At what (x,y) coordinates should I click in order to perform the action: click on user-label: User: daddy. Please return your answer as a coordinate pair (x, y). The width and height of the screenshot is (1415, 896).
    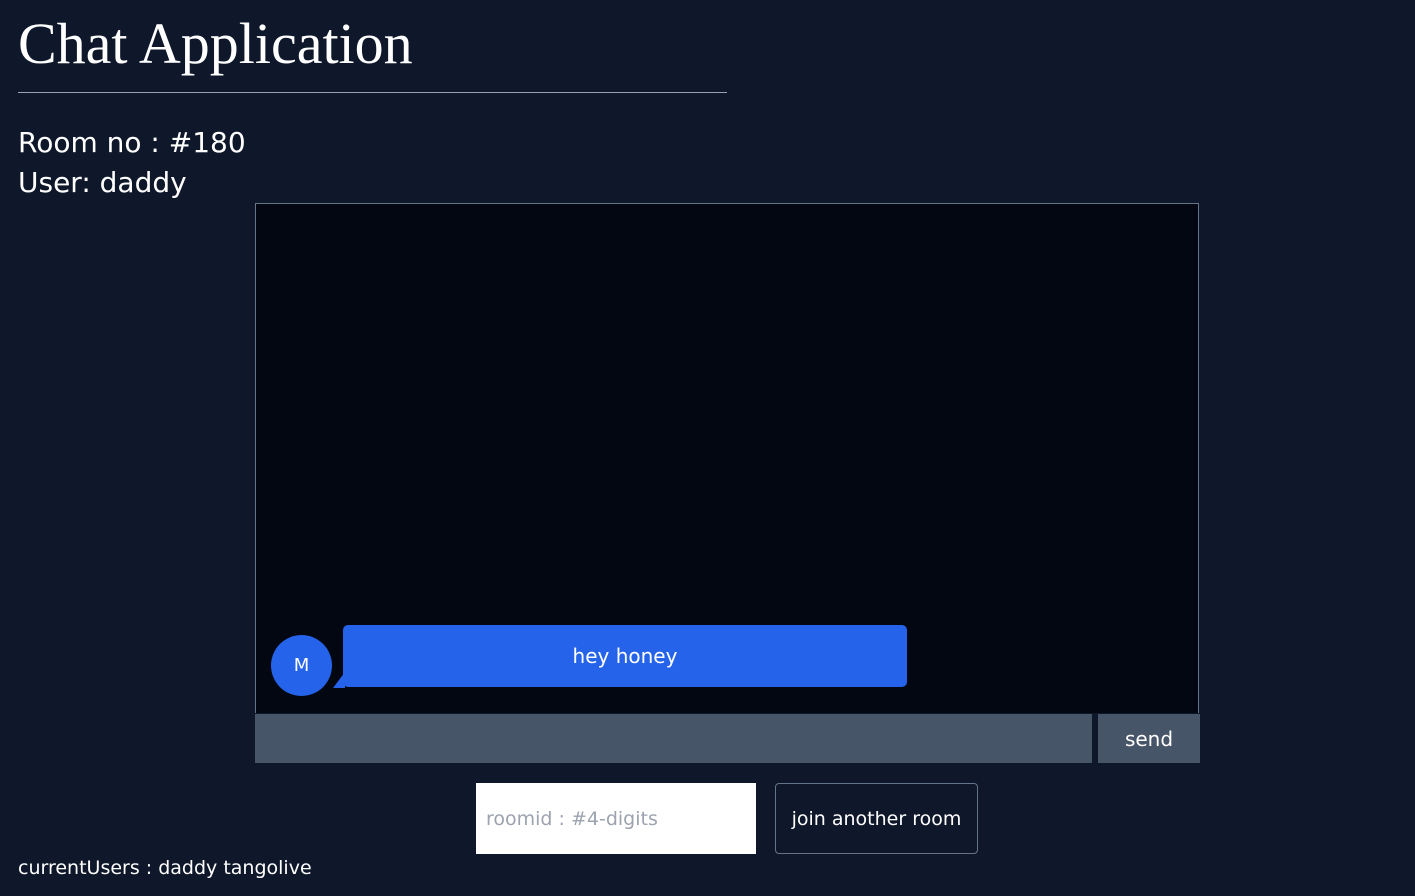
    Looking at the image, I should click on (102, 182).